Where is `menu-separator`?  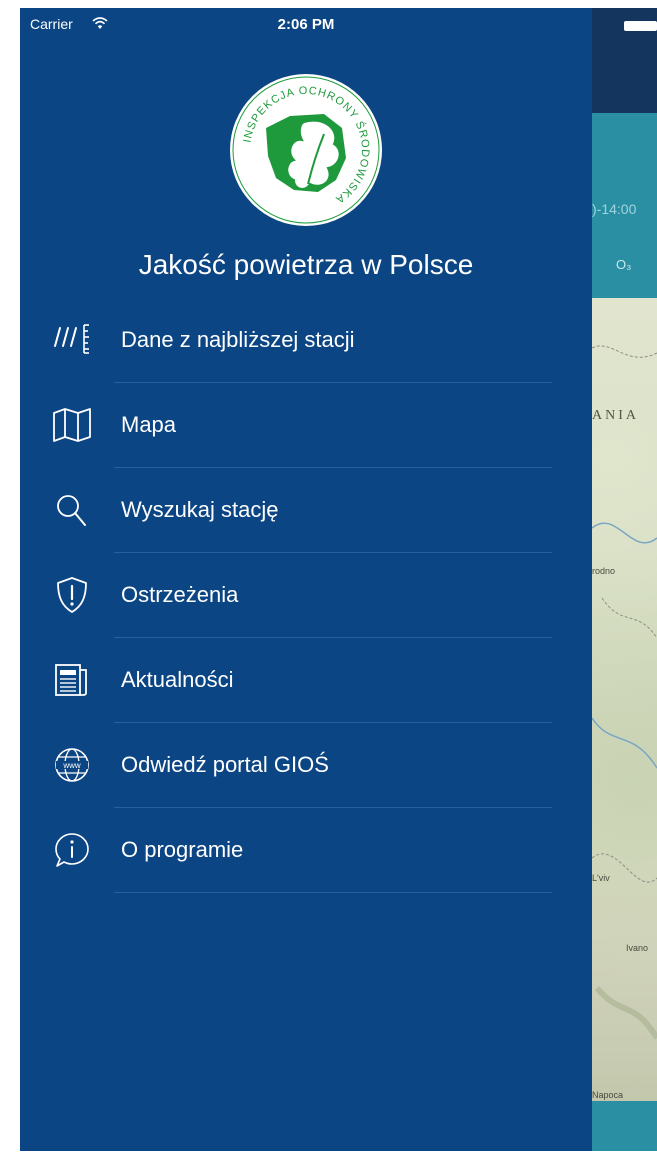 menu-separator is located at coordinates (333, 892).